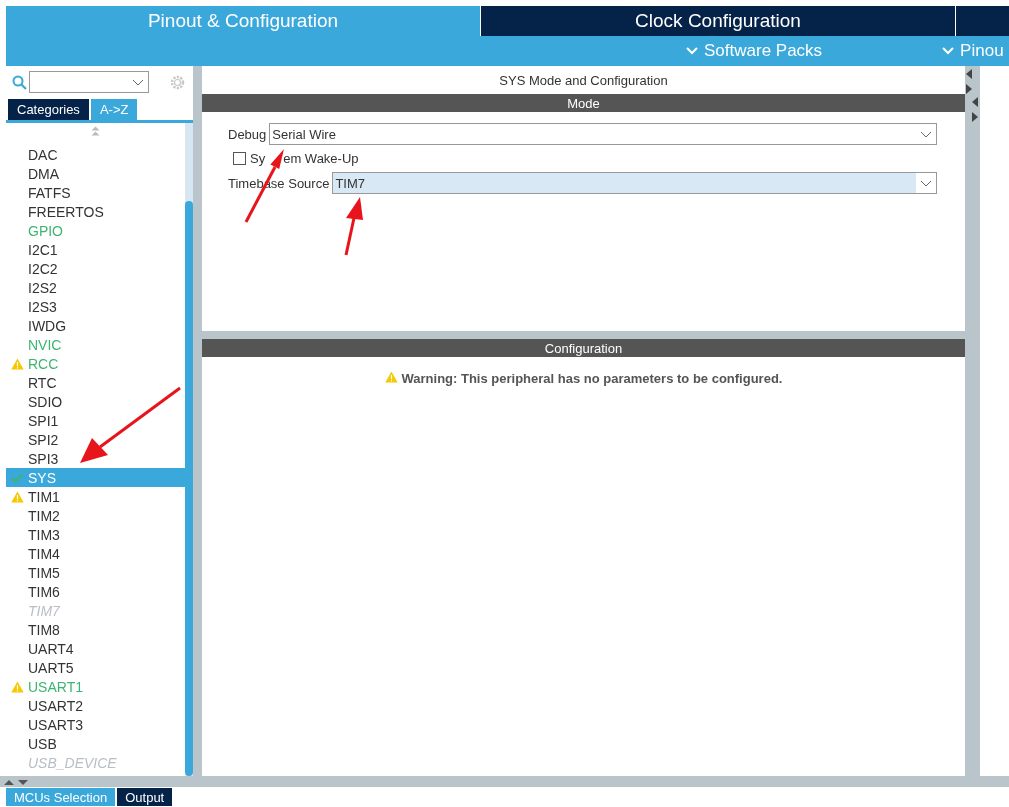  I want to click on peripheral-item: TIM3, so click(95, 534).